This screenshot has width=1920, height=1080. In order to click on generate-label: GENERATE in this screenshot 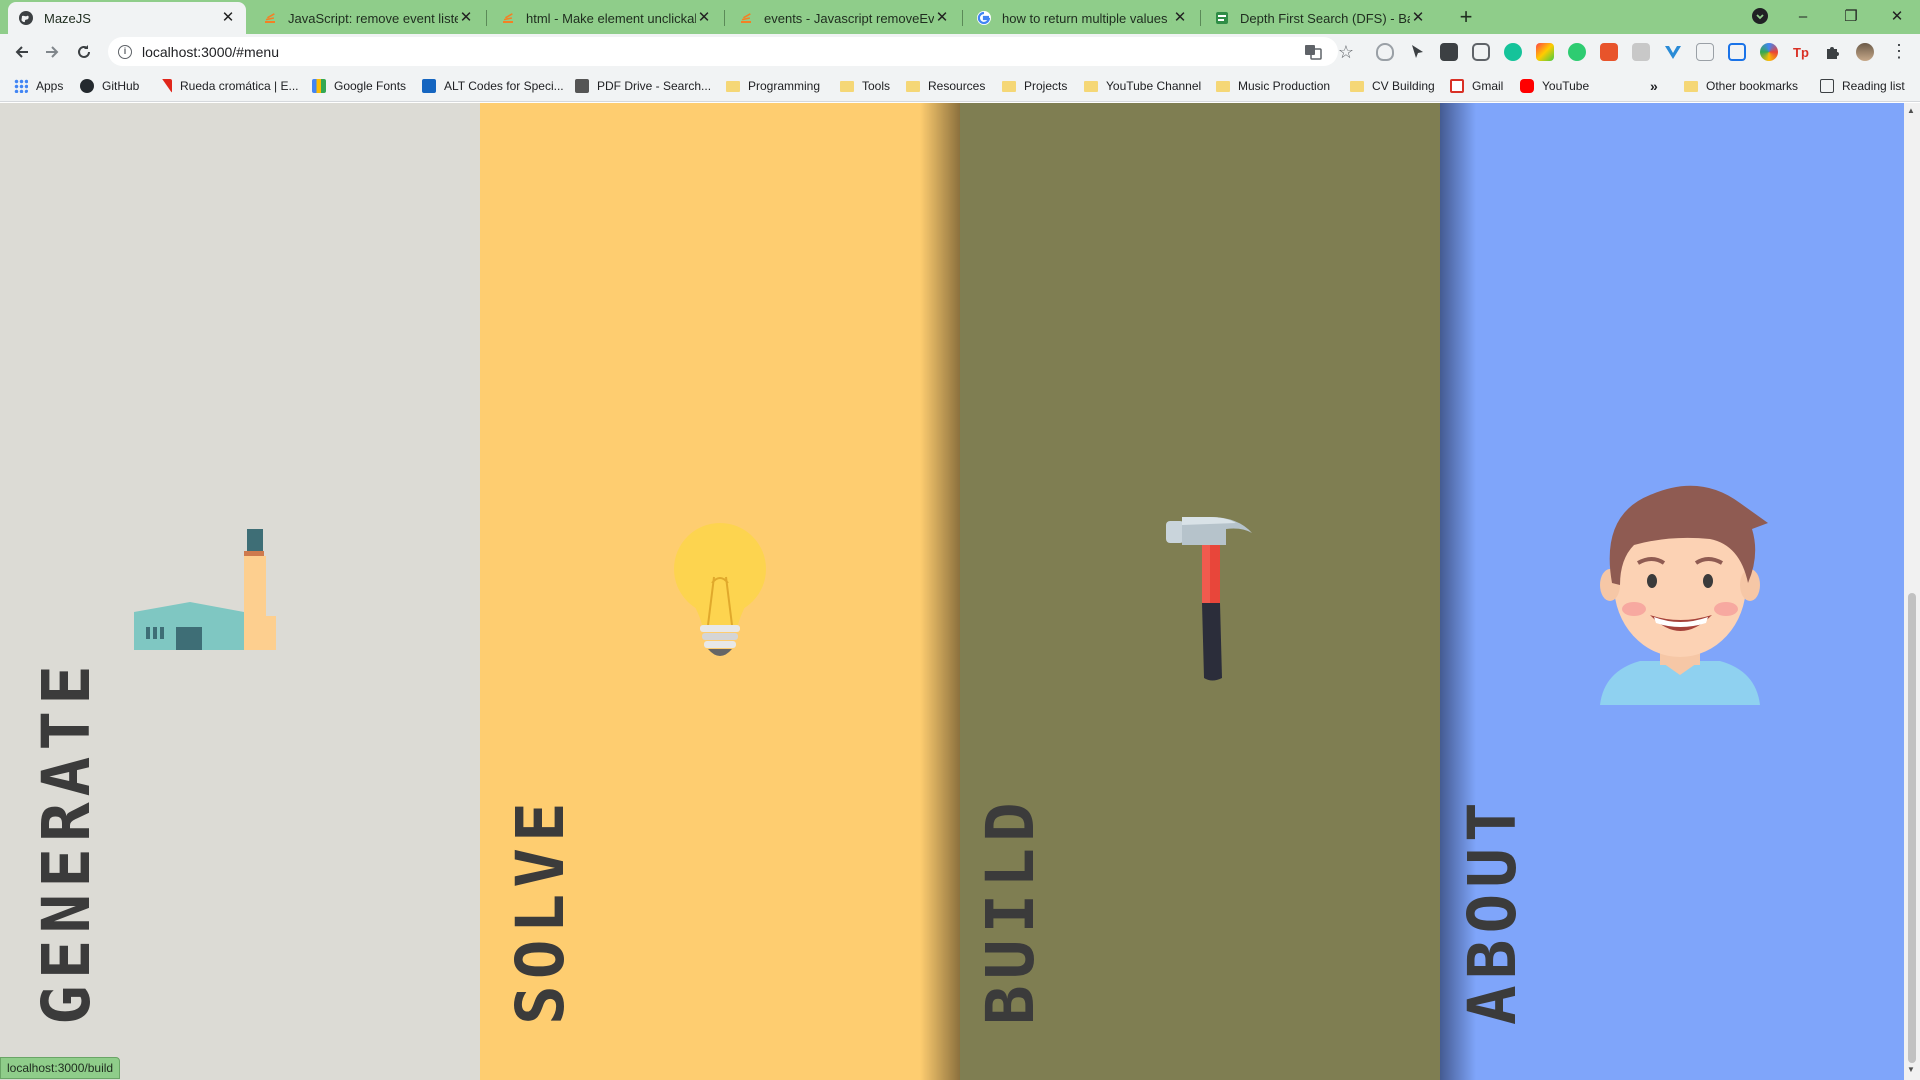, I will do `click(66, 842)`.